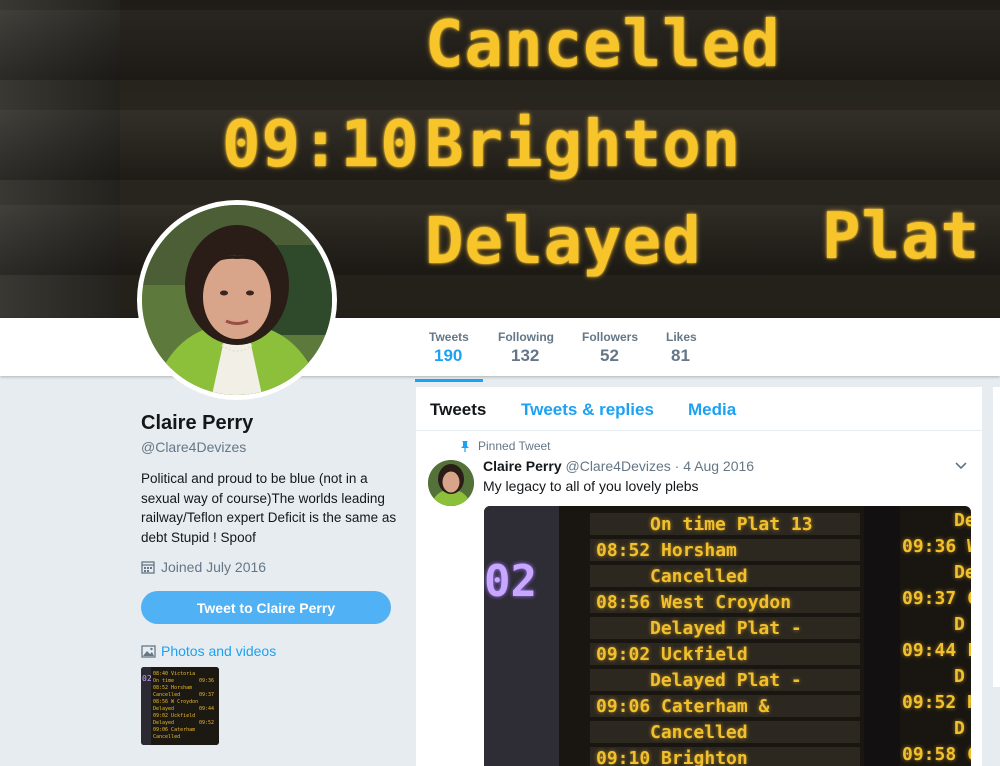  What do you see at coordinates (521, 636) in the screenshot?
I see `board-side-panel` at bounding box center [521, 636].